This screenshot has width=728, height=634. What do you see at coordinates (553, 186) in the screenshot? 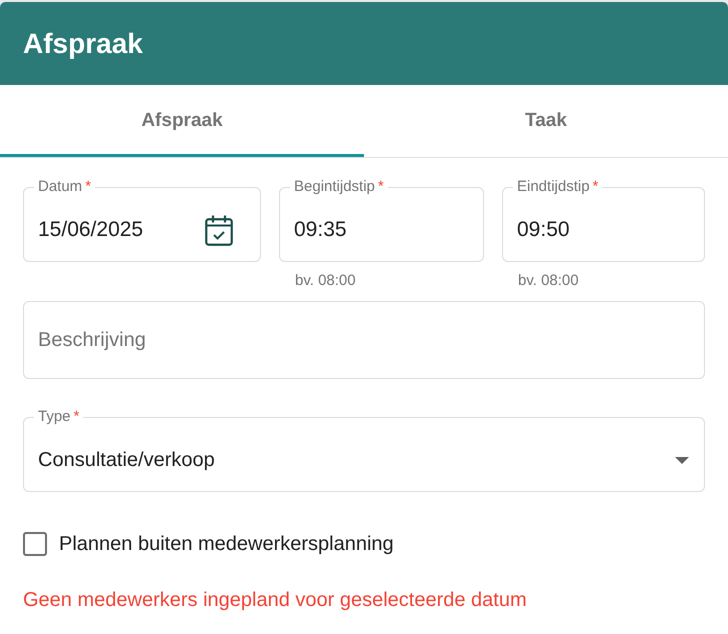
I see `field-label: Eindtijdstip` at bounding box center [553, 186].